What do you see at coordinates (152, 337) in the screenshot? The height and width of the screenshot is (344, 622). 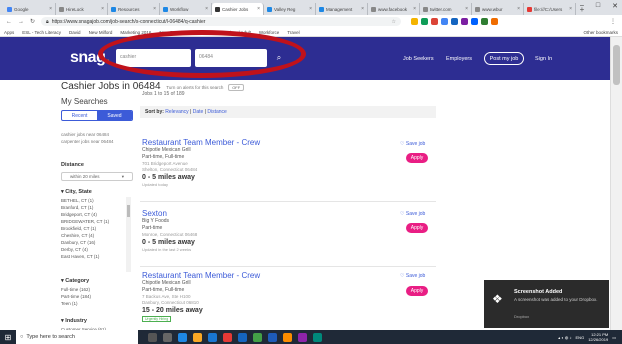 I see `mic-icon` at bounding box center [152, 337].